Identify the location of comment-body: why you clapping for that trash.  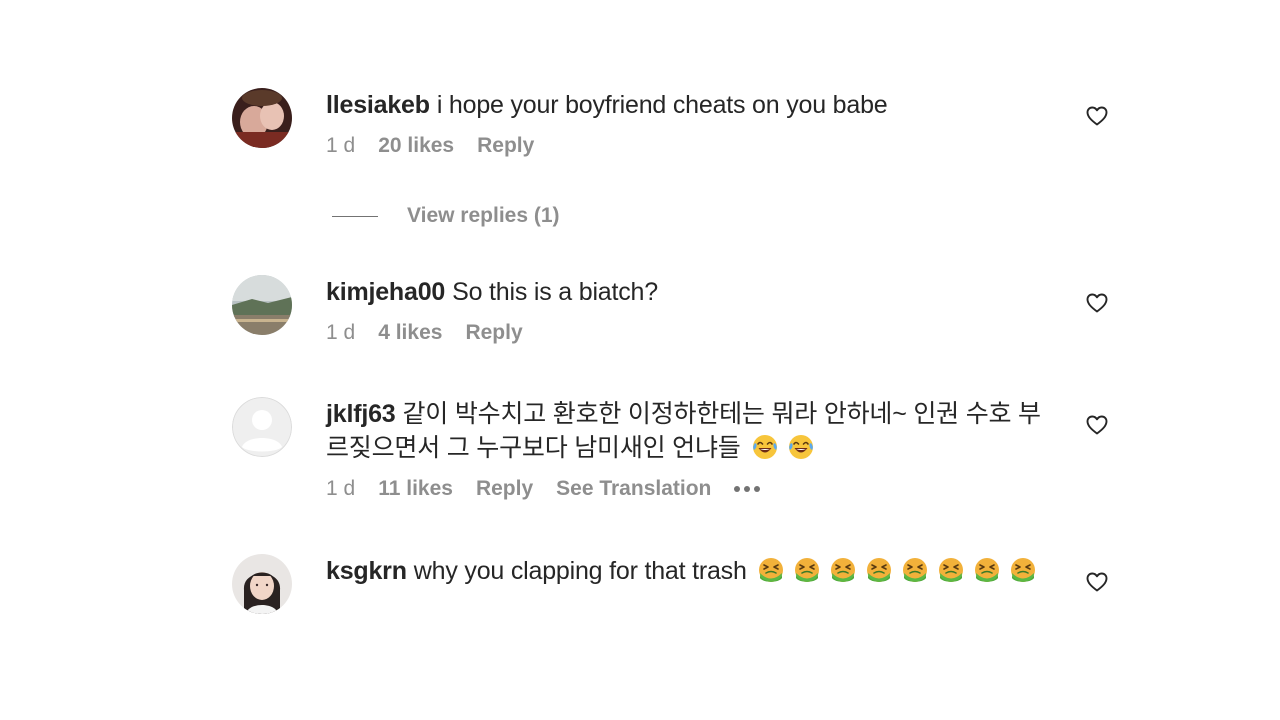
(580, 571).